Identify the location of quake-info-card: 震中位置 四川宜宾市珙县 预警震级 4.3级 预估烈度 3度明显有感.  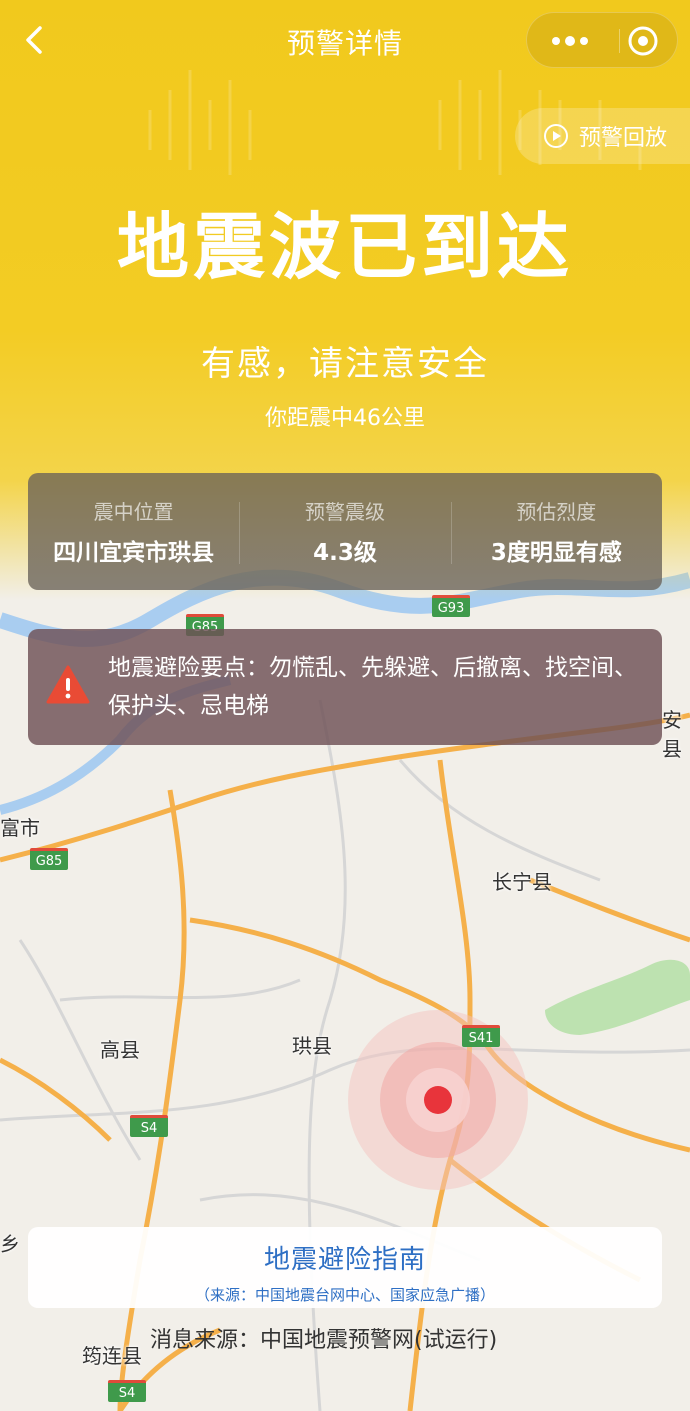
(345, 531).